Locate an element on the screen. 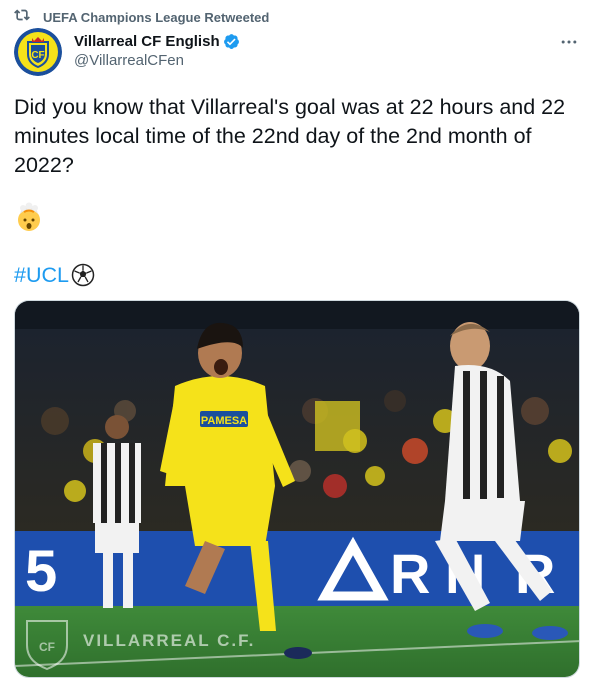  author-name-row: Villarreal CF English is located at coordinates (157, 41).